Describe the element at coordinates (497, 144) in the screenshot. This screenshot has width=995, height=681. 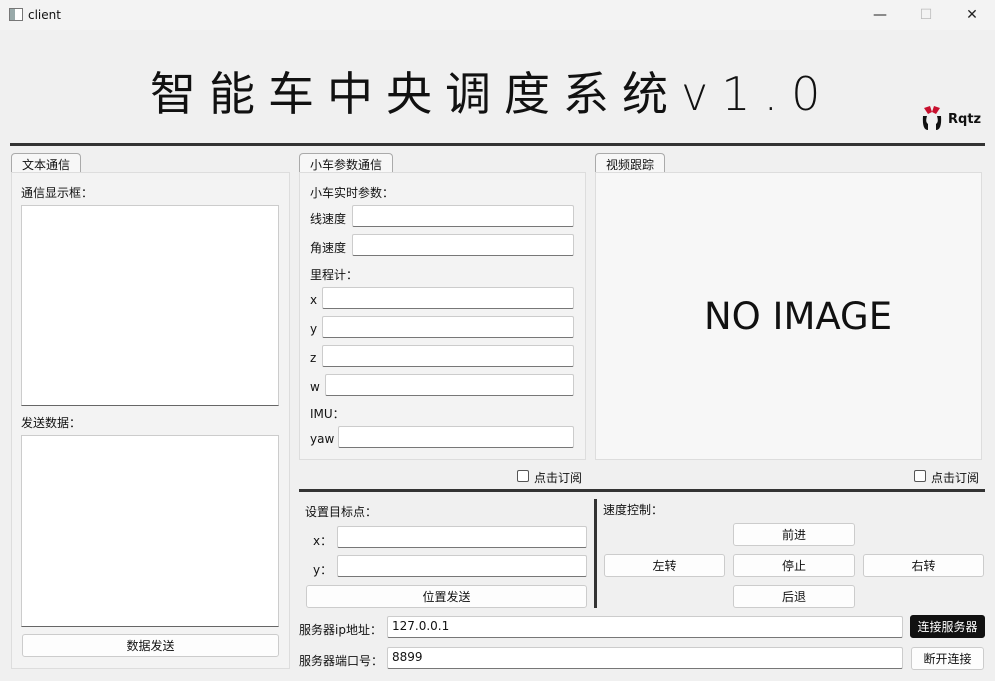
I see `header-divider` at that location.